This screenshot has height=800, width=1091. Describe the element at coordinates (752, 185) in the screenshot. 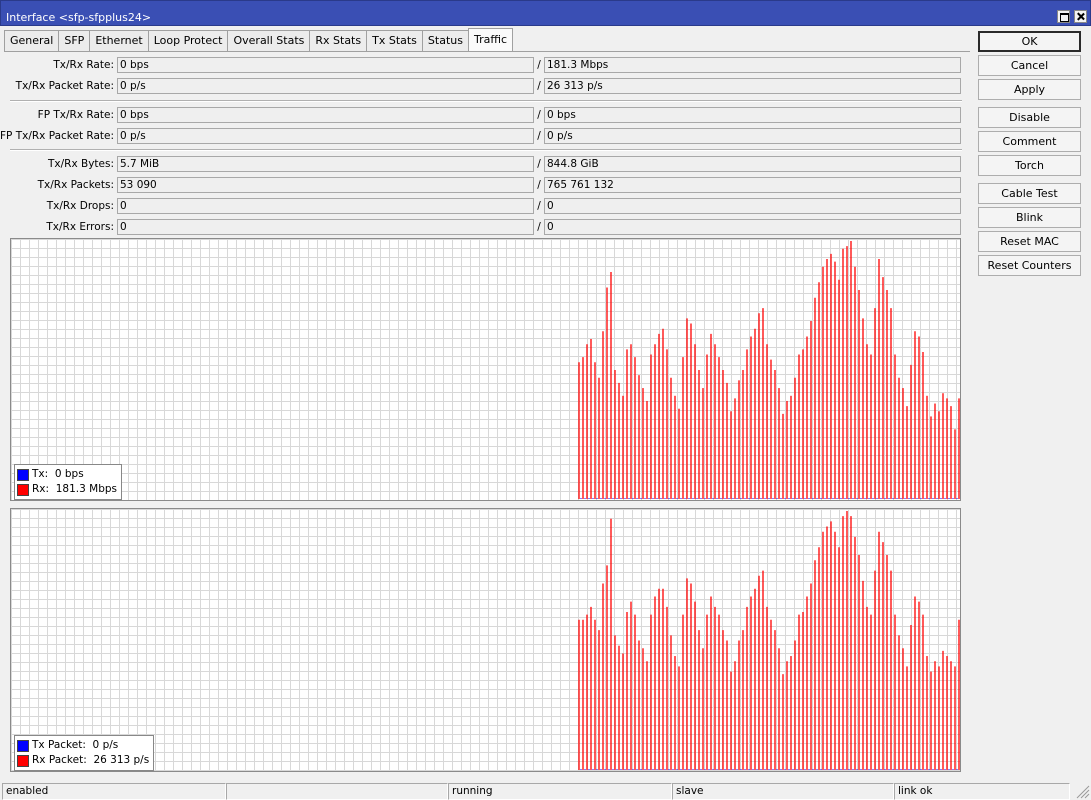

I see `rx-packets-field: 765 761 132` at that location.